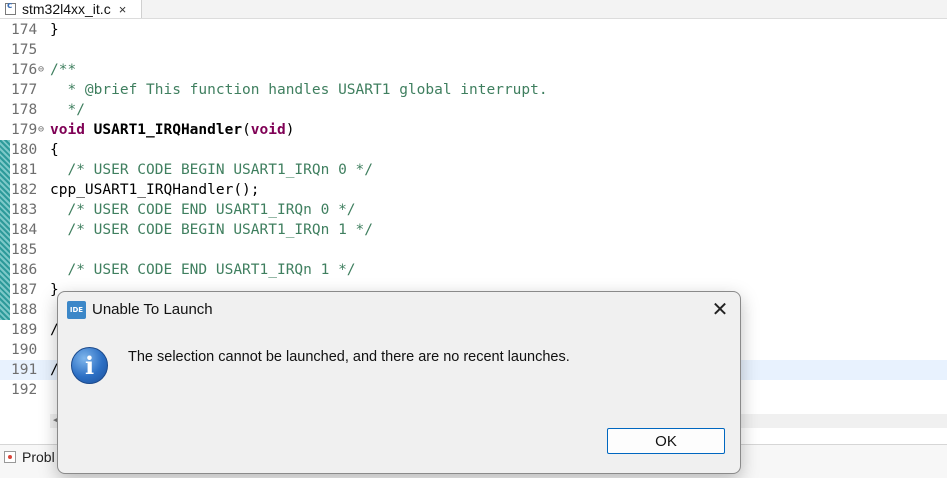 The image size is (947, 478). I want to click on line-number: 184, so click(24, 230).